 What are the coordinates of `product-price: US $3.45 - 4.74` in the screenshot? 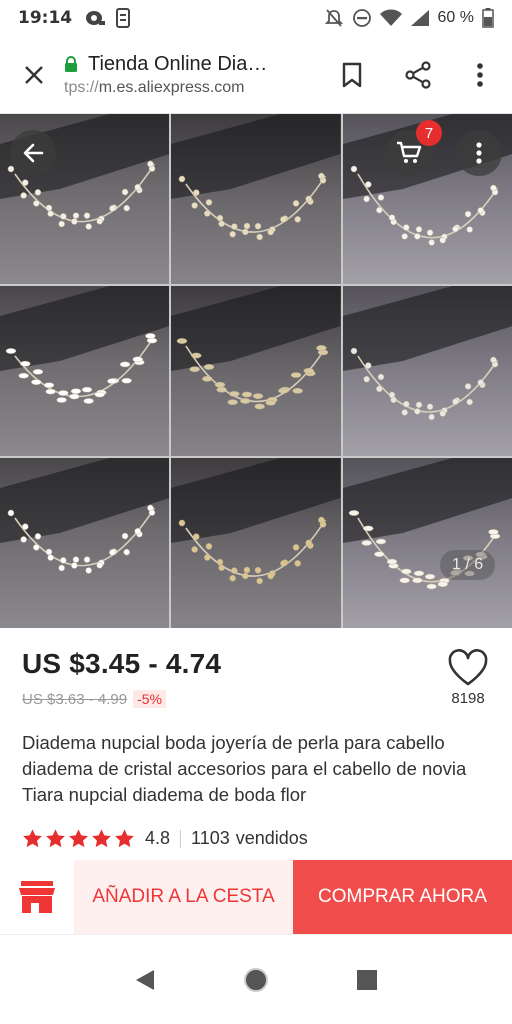 It's located at (122, 663).